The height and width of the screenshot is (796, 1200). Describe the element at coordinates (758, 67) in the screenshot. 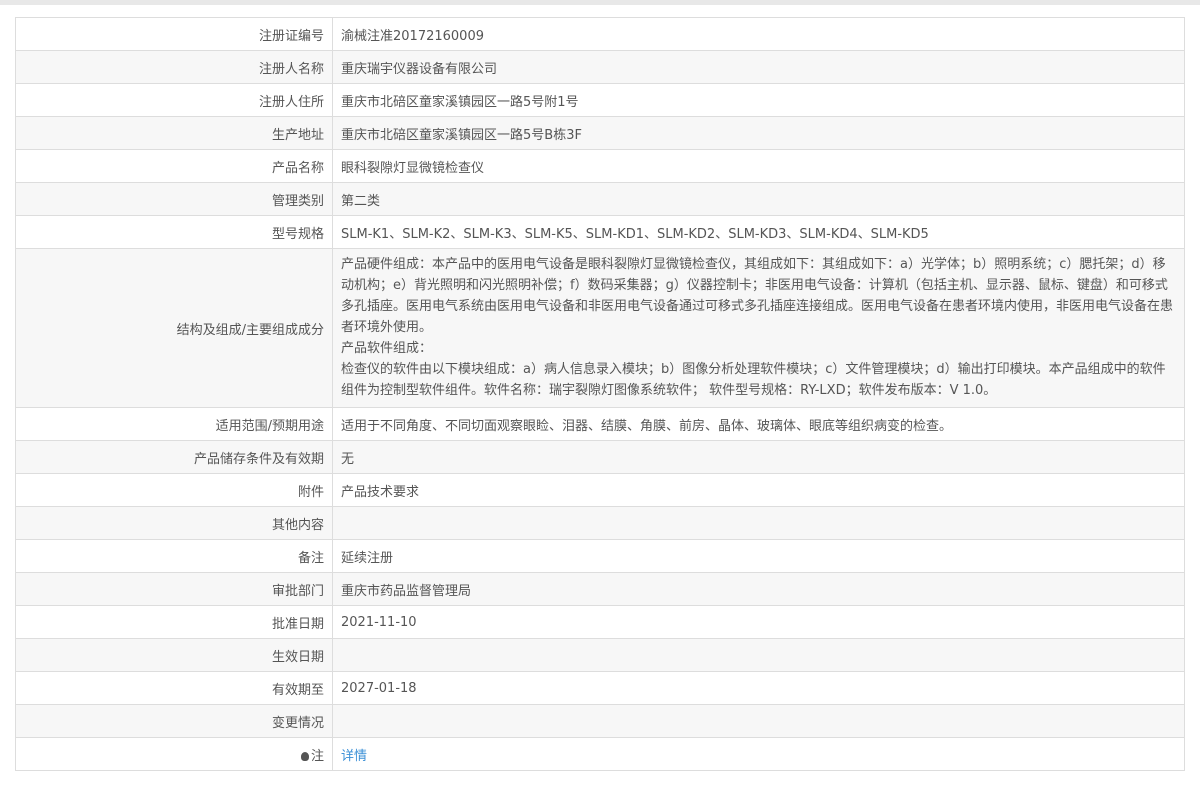

I see `field-value: 重庆瑞宇仪器设备有限公司` at that location.